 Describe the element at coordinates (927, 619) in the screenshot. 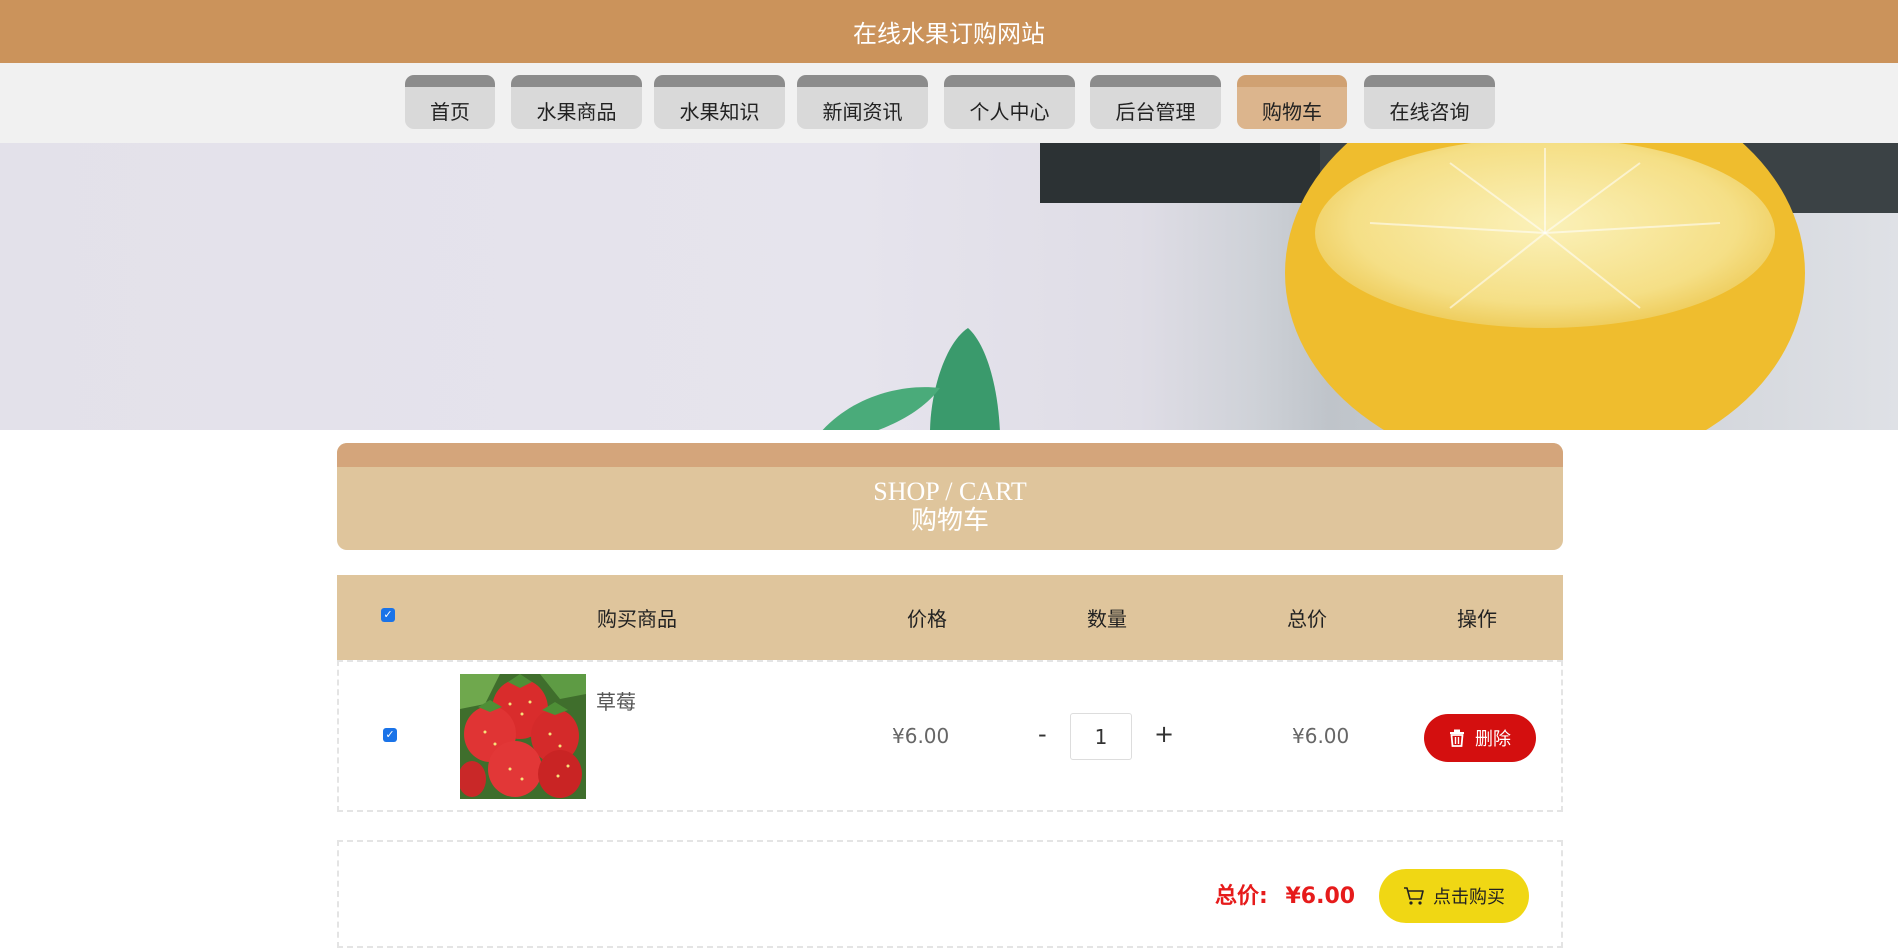

I see `header-price: 价格` at that location.